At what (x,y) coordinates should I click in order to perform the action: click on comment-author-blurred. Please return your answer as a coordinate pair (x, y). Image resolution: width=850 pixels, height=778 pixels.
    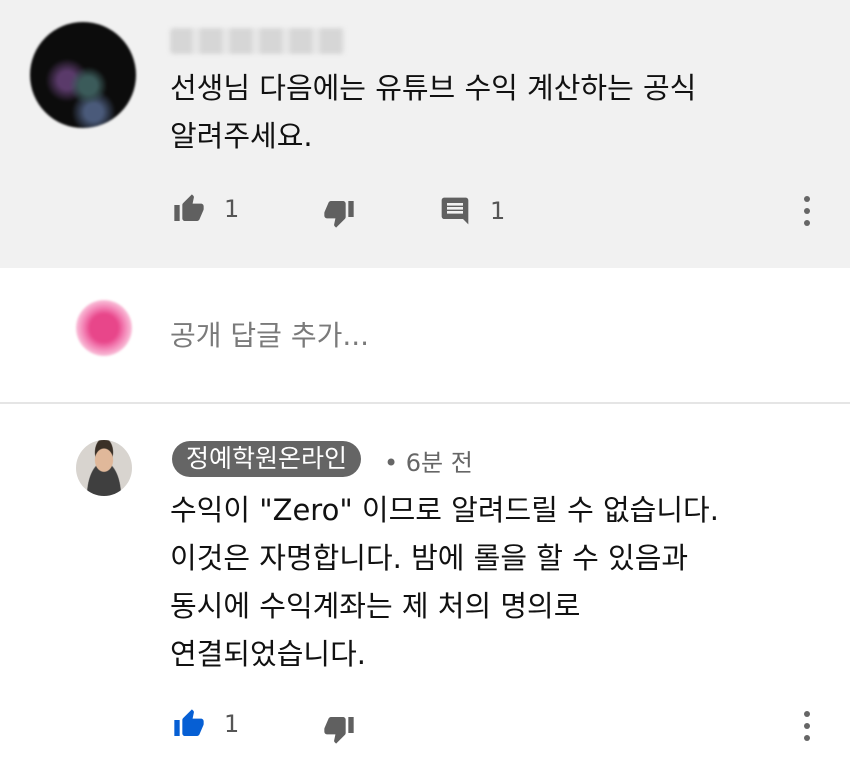
    Looking at the image, I should click on (257, 41).